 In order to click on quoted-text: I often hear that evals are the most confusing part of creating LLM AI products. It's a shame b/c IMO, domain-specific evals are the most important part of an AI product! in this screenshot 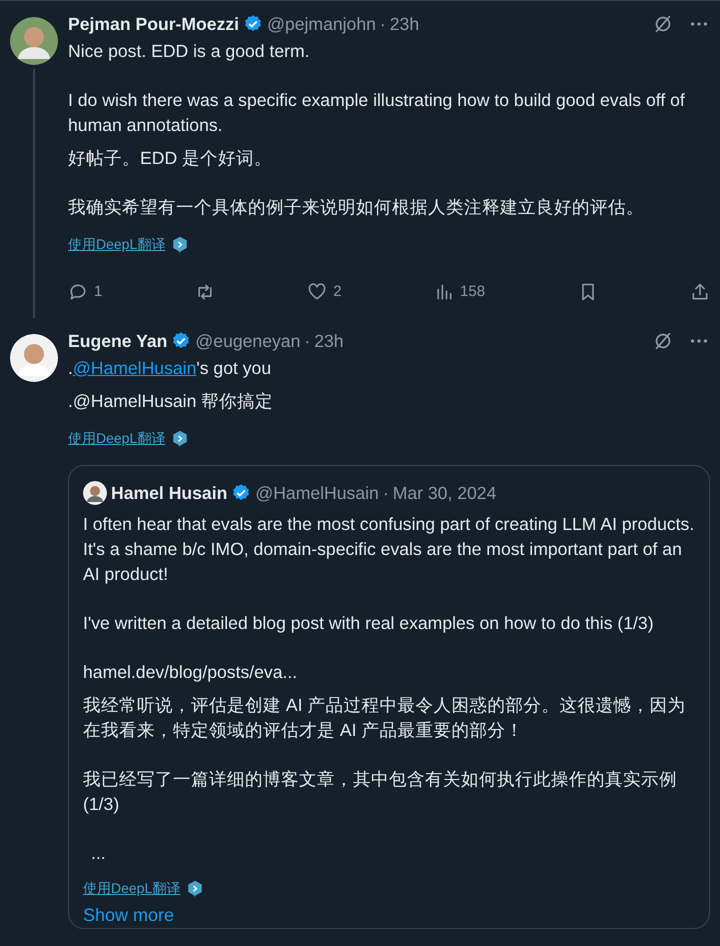, I will do `click(389, 549)`.